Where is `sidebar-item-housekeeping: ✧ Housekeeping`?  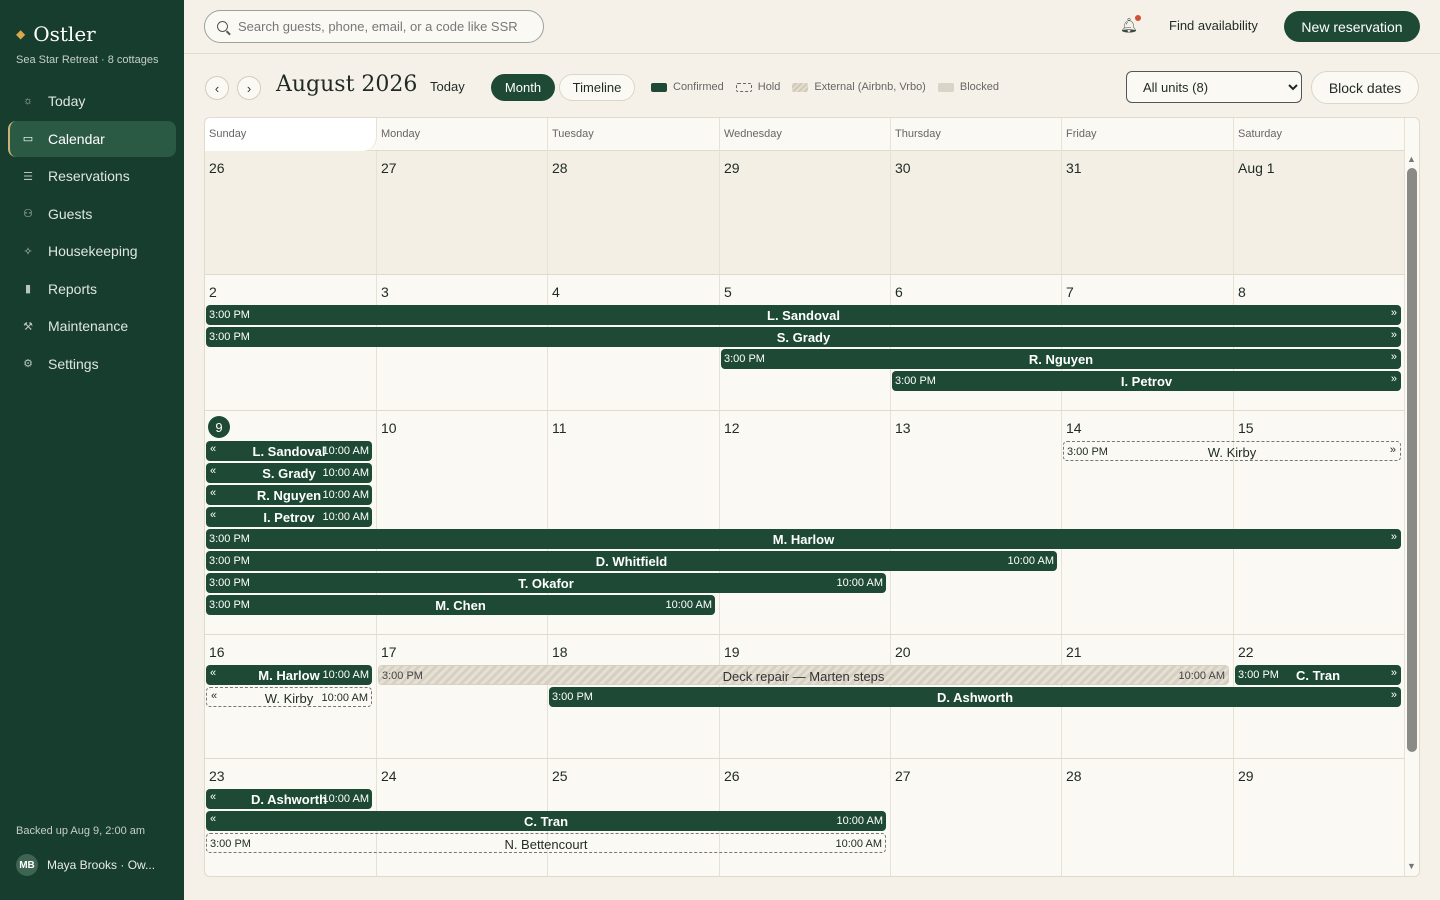
sidebar-item-housekeeping: ✧ Housekeeping is located at coordinates (92, 251).